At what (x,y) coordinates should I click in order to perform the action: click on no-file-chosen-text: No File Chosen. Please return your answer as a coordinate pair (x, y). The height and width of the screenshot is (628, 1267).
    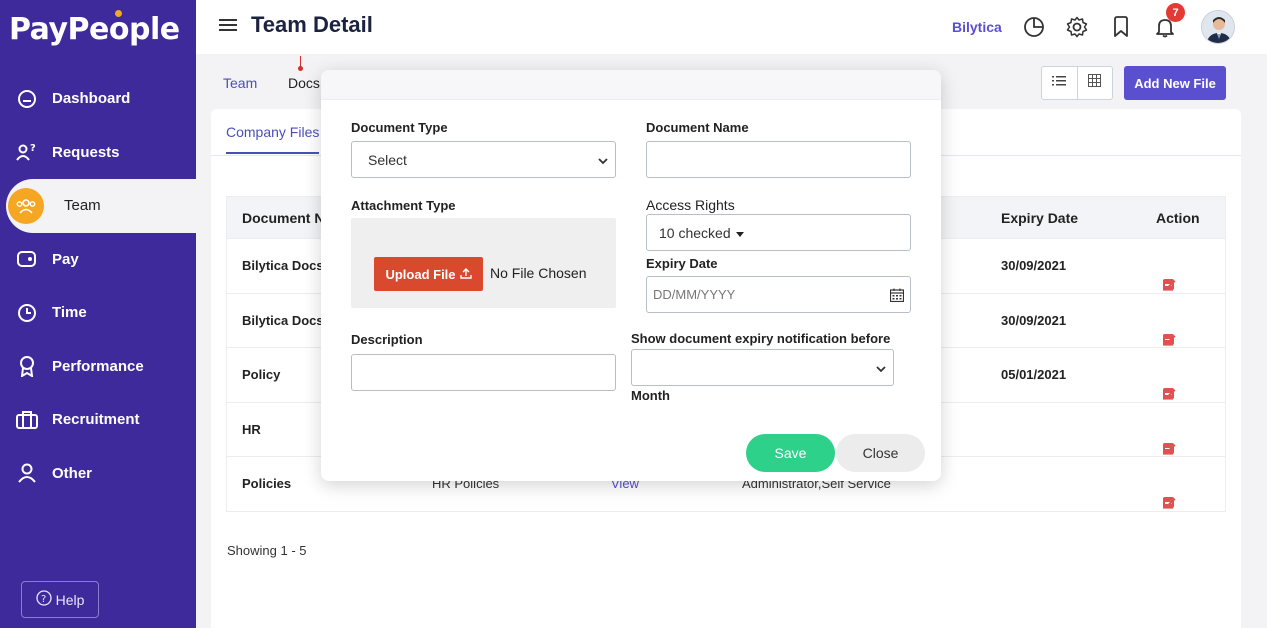
    Looking at the image, I should click on (538, 273).